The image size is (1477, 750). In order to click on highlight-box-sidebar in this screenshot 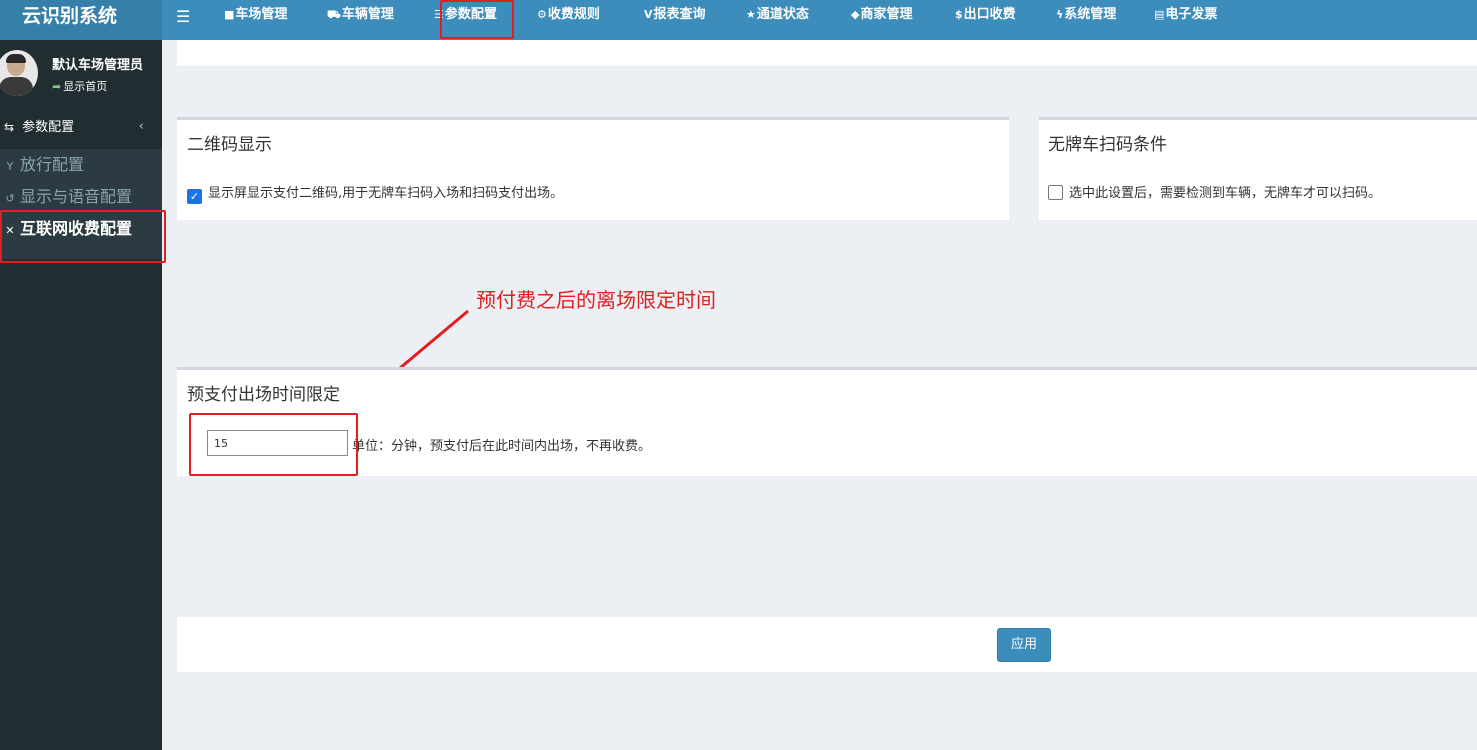, I will do `click(83, 236)`.